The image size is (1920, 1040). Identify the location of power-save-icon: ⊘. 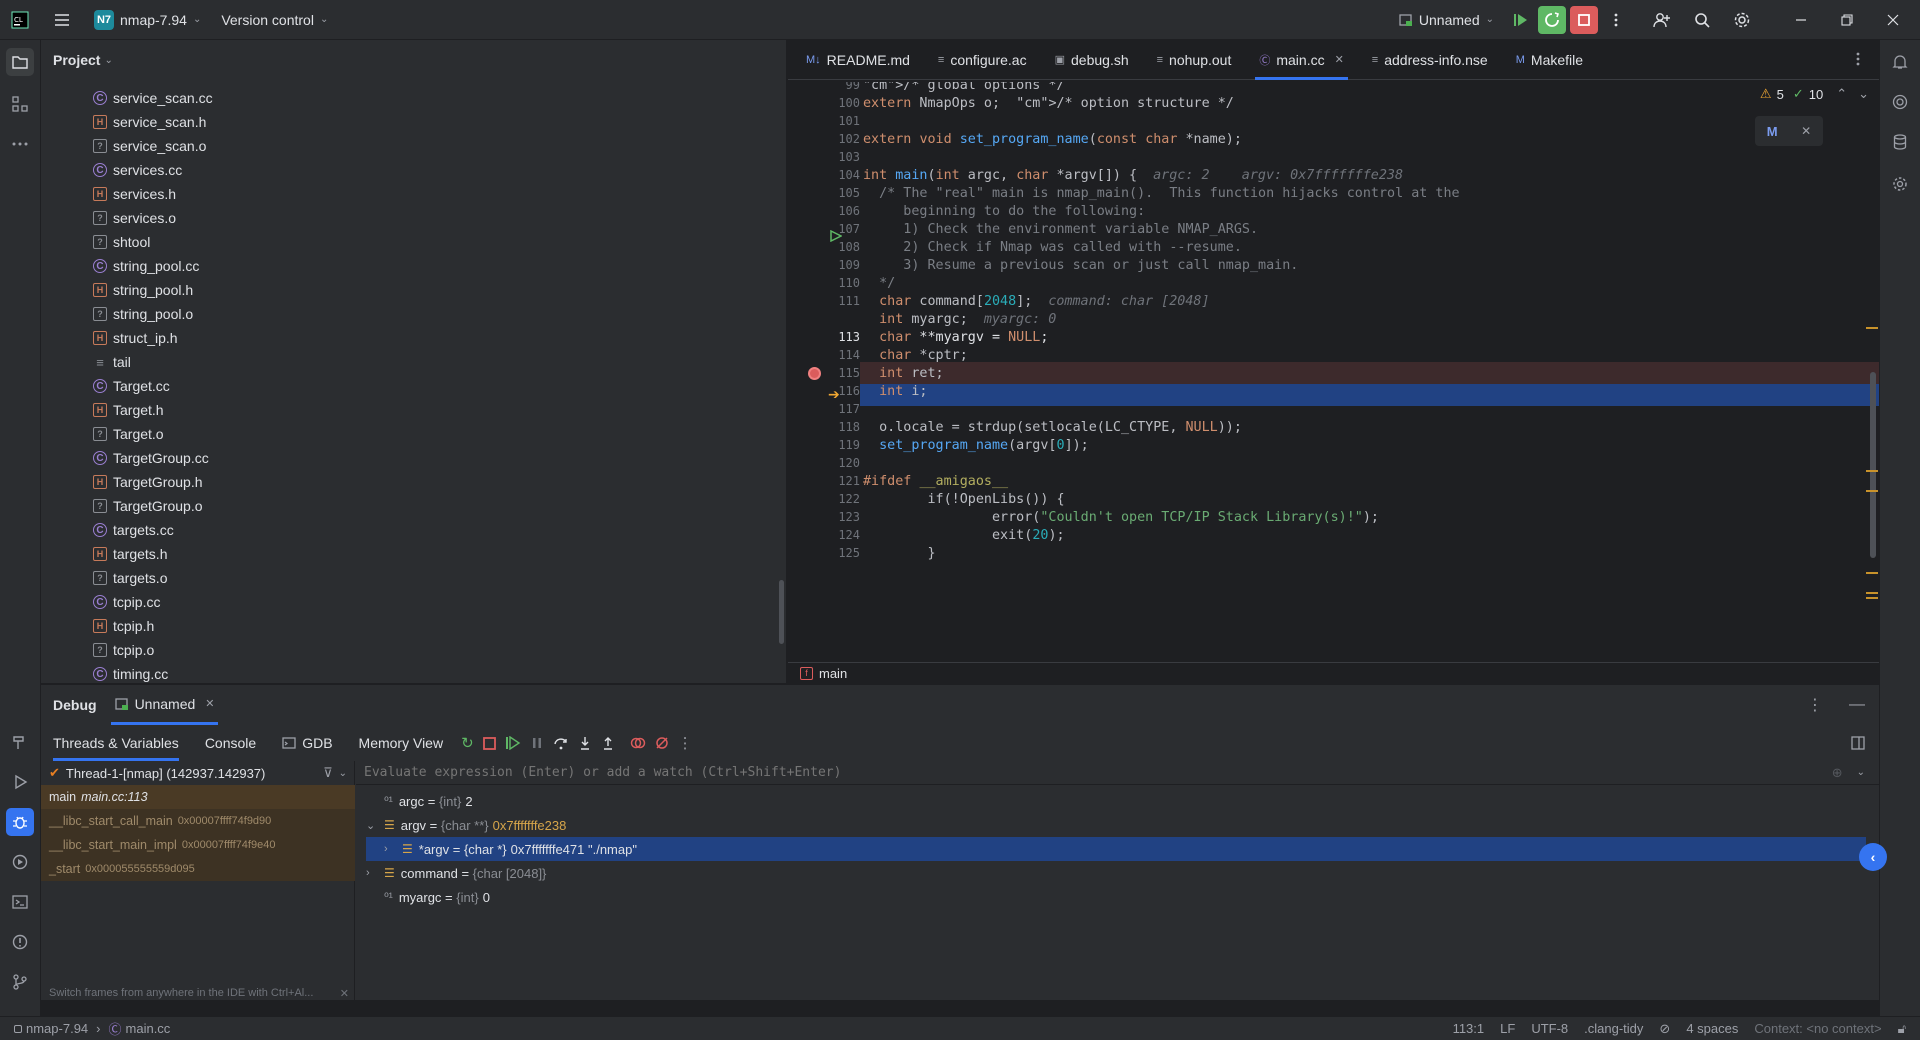
(1664, 1029).